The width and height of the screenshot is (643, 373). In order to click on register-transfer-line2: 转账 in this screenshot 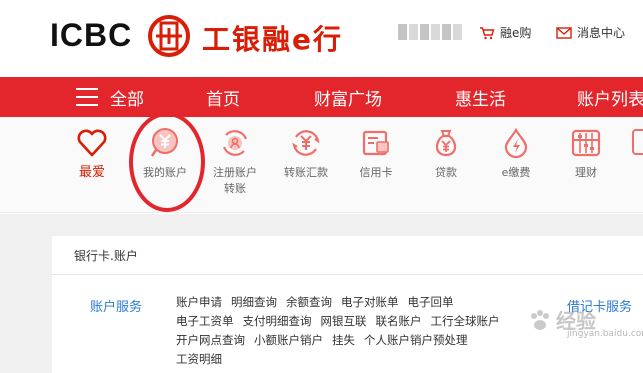, I will do `click(235, 188)`.